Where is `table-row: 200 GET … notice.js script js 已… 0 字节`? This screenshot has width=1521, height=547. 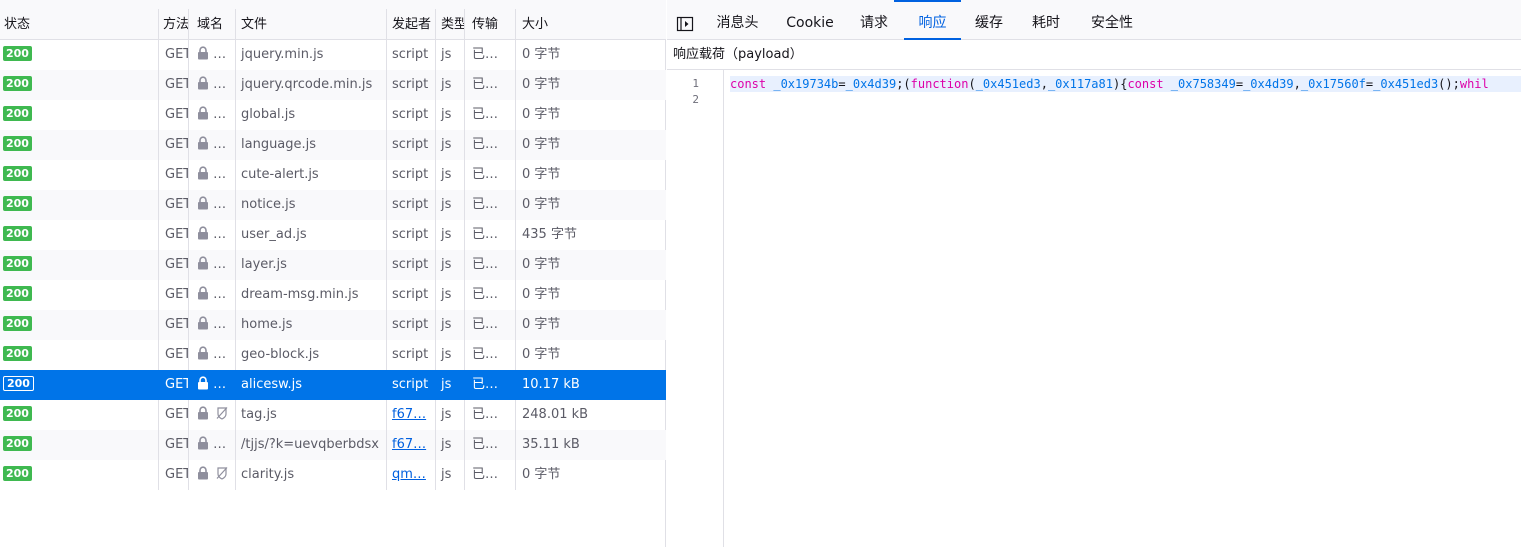
table-row: 200 GET … notice.js script js 已… 0 字节 is located at coordinates (333, 205).